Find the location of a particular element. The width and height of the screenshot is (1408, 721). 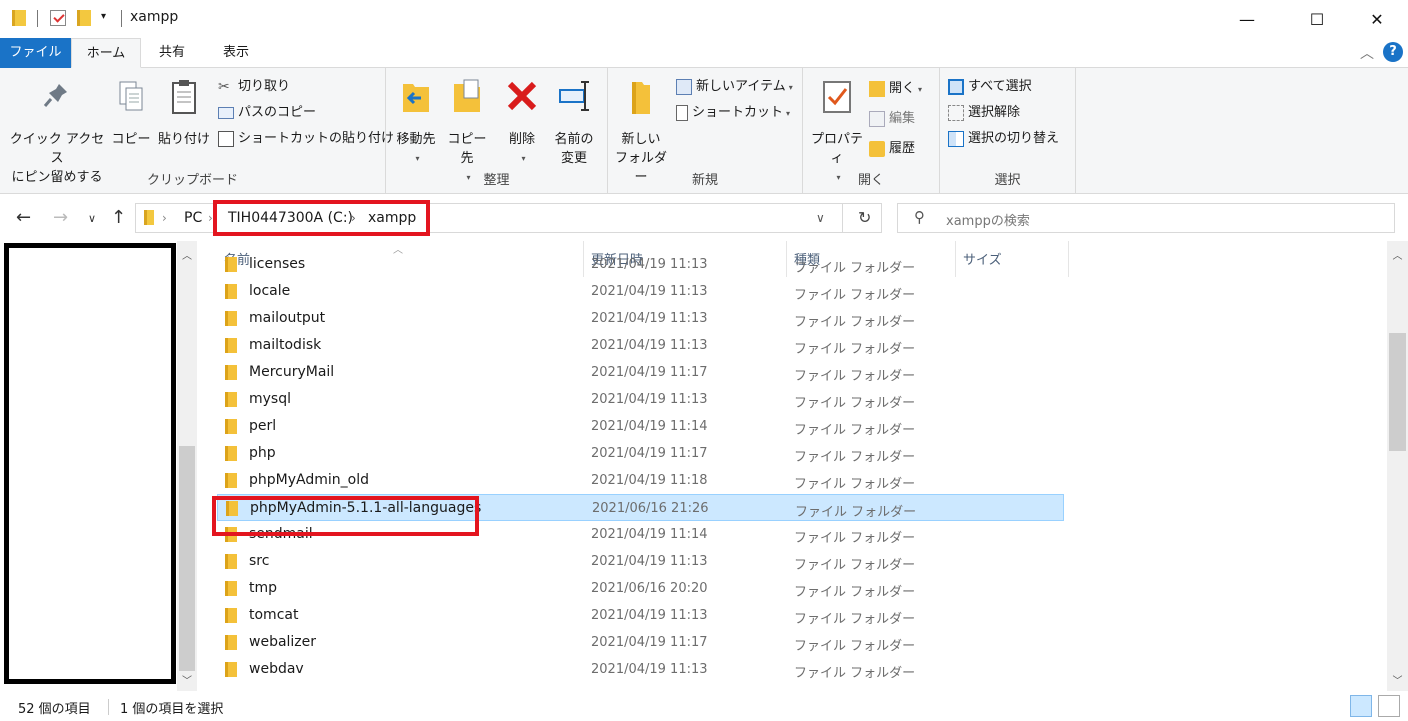

nav-pane-scrollbar: ︿ ﹀ is located at coordinates (187, 466).